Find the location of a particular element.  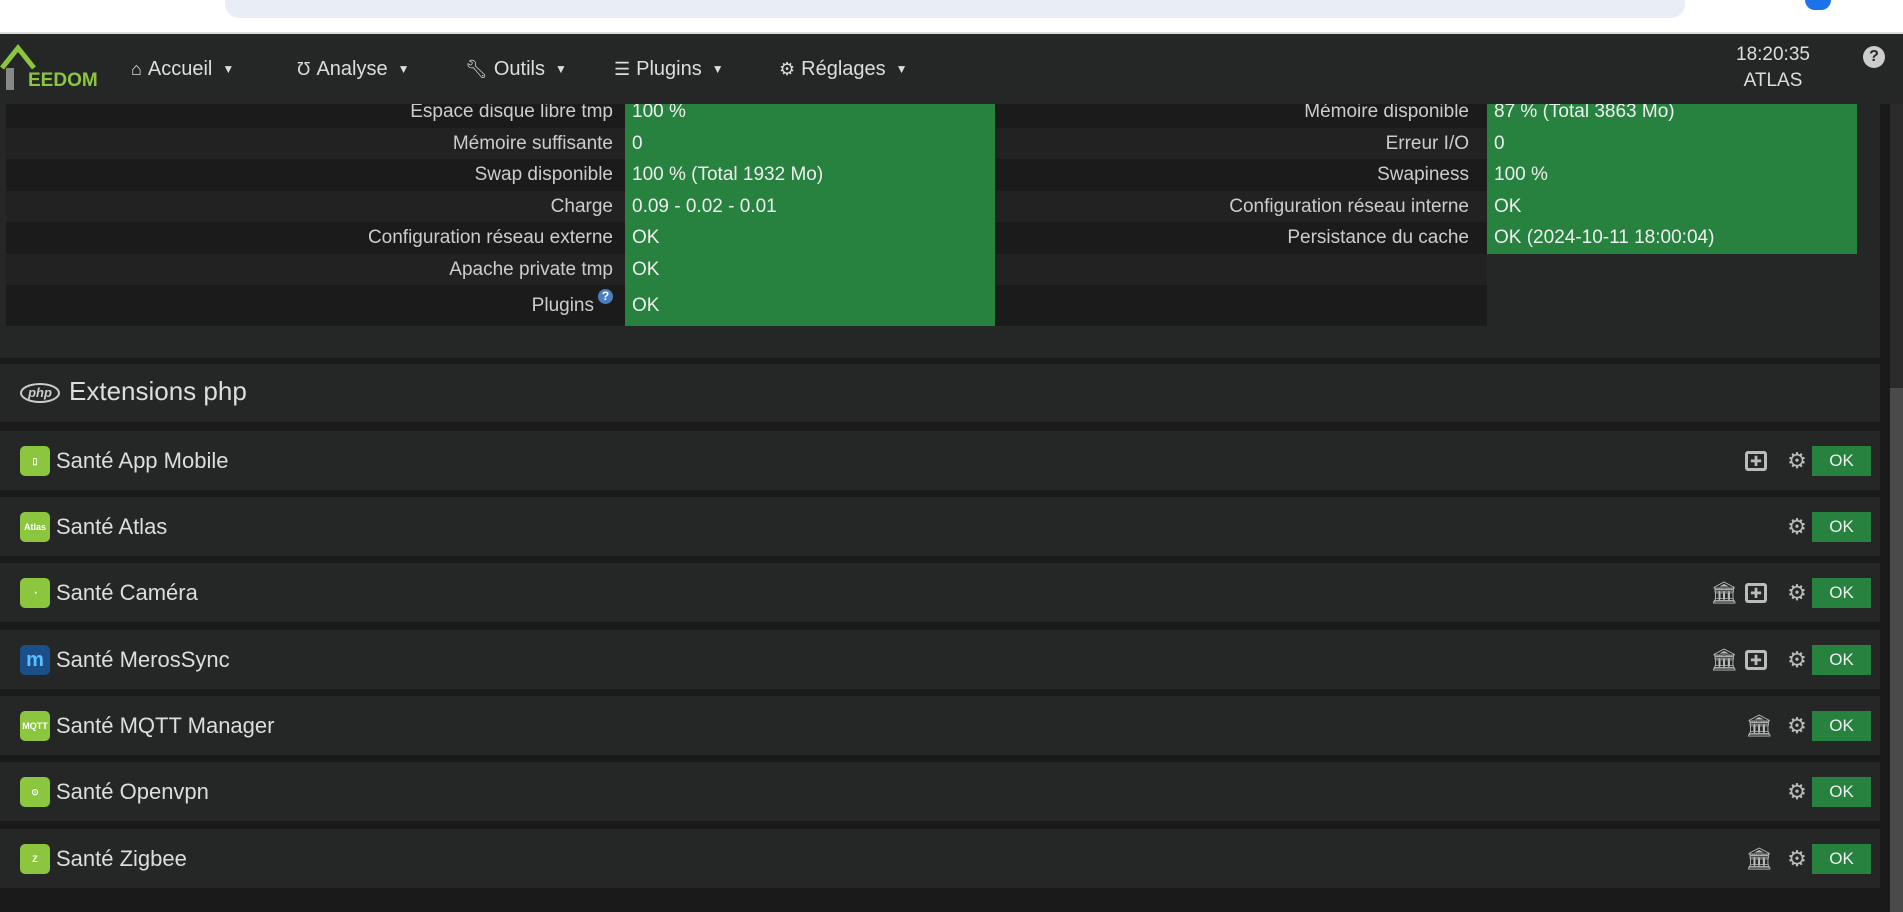

plugin-icon: ▯ is located at coordinates (35, 461).